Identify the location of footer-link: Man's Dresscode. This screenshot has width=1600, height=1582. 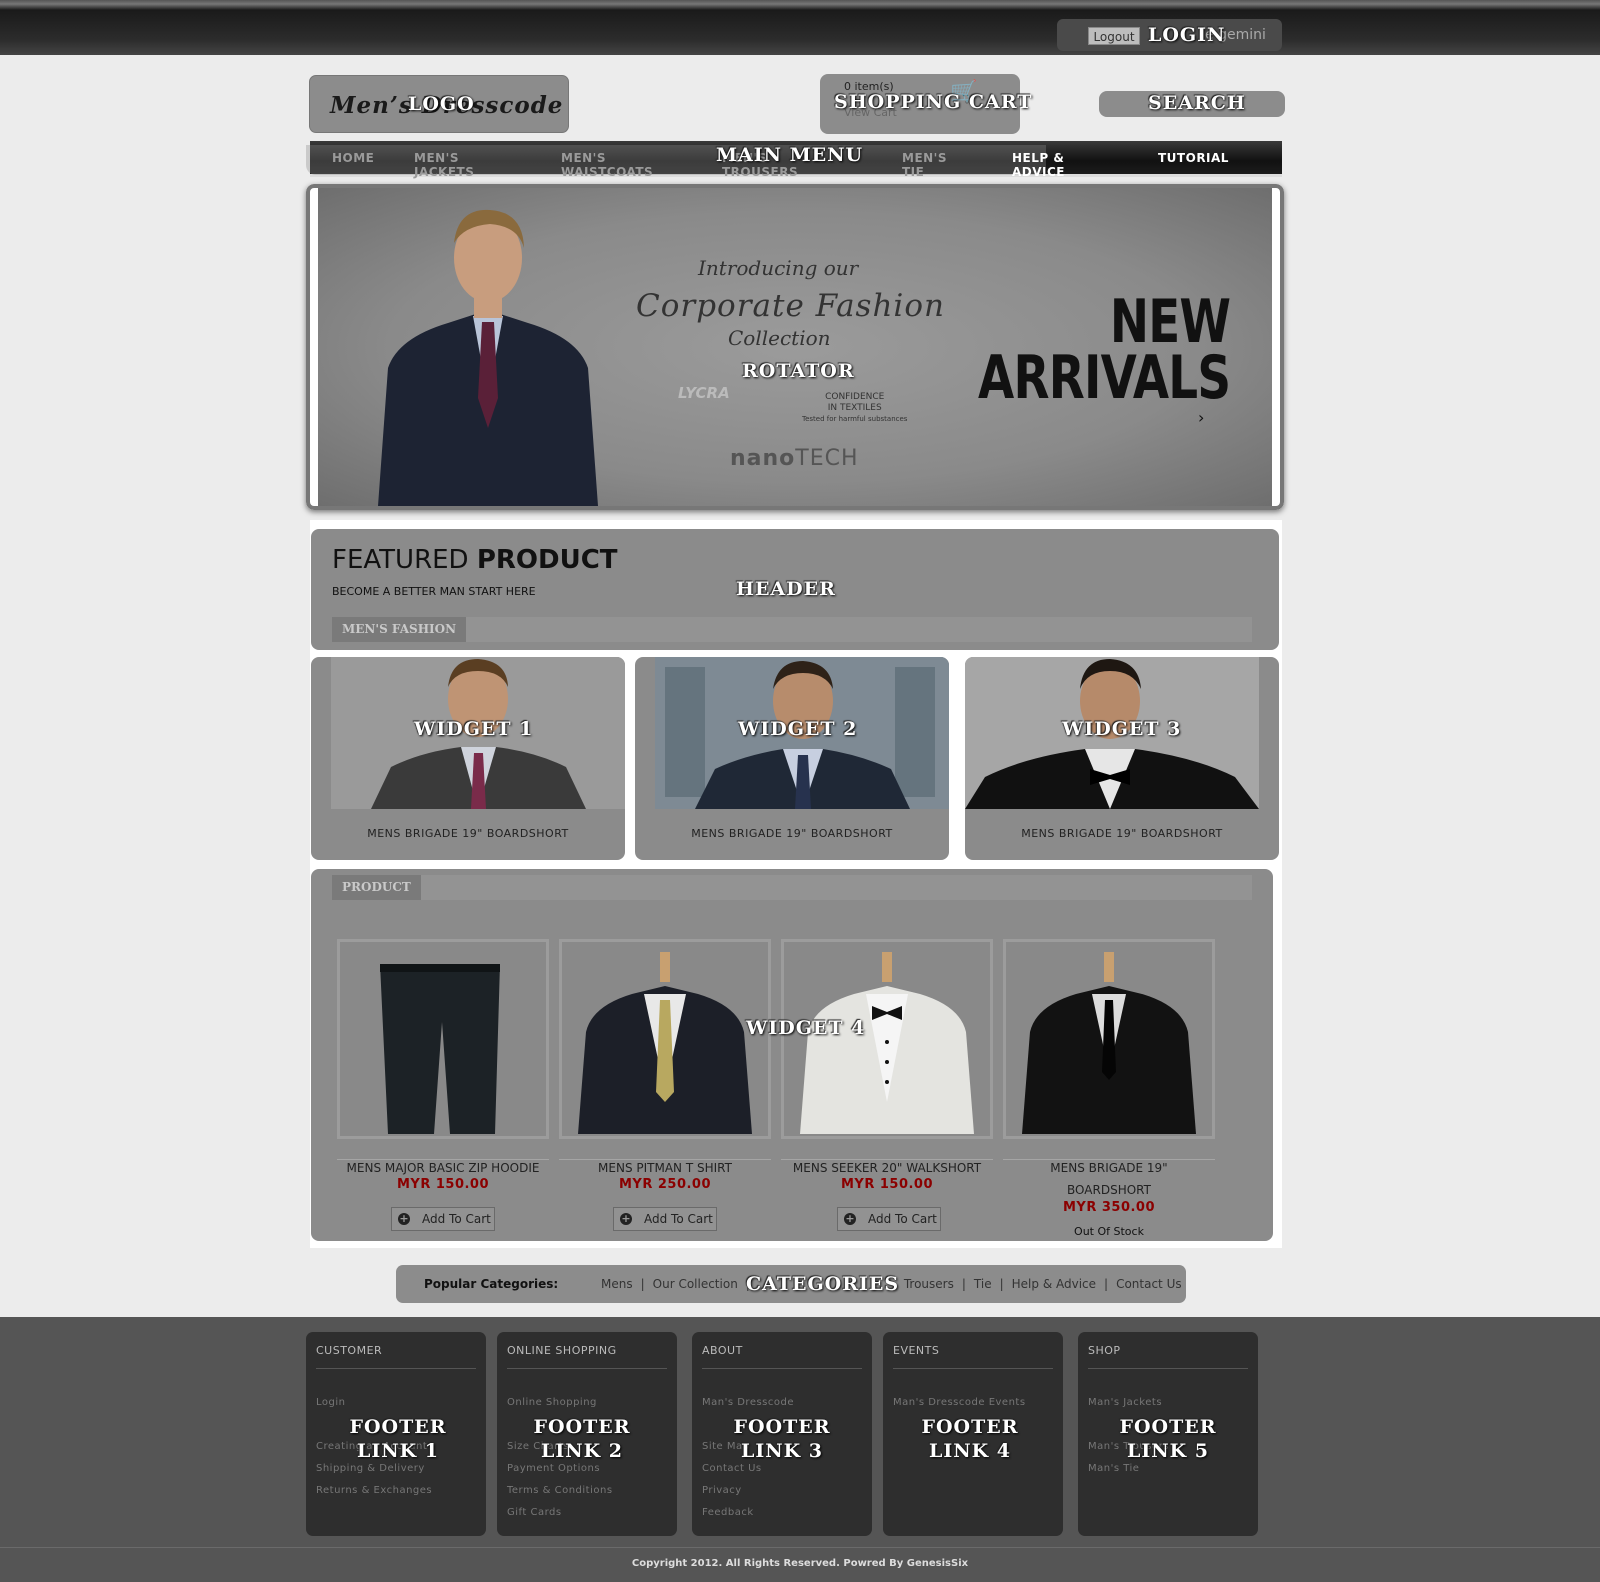
(748, 1403).